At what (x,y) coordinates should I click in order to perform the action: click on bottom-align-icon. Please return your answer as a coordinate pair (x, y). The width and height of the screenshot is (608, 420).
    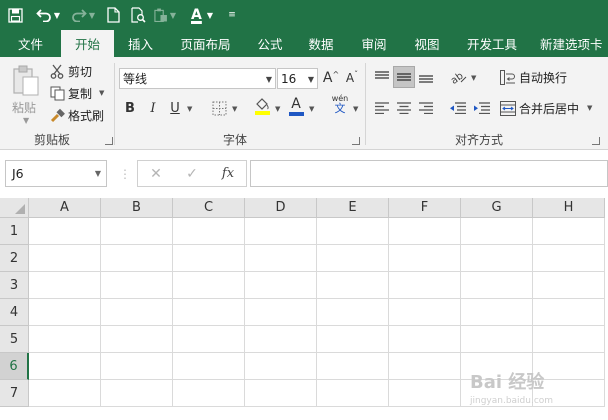
    Looking at the image, I should click on (426, 77).